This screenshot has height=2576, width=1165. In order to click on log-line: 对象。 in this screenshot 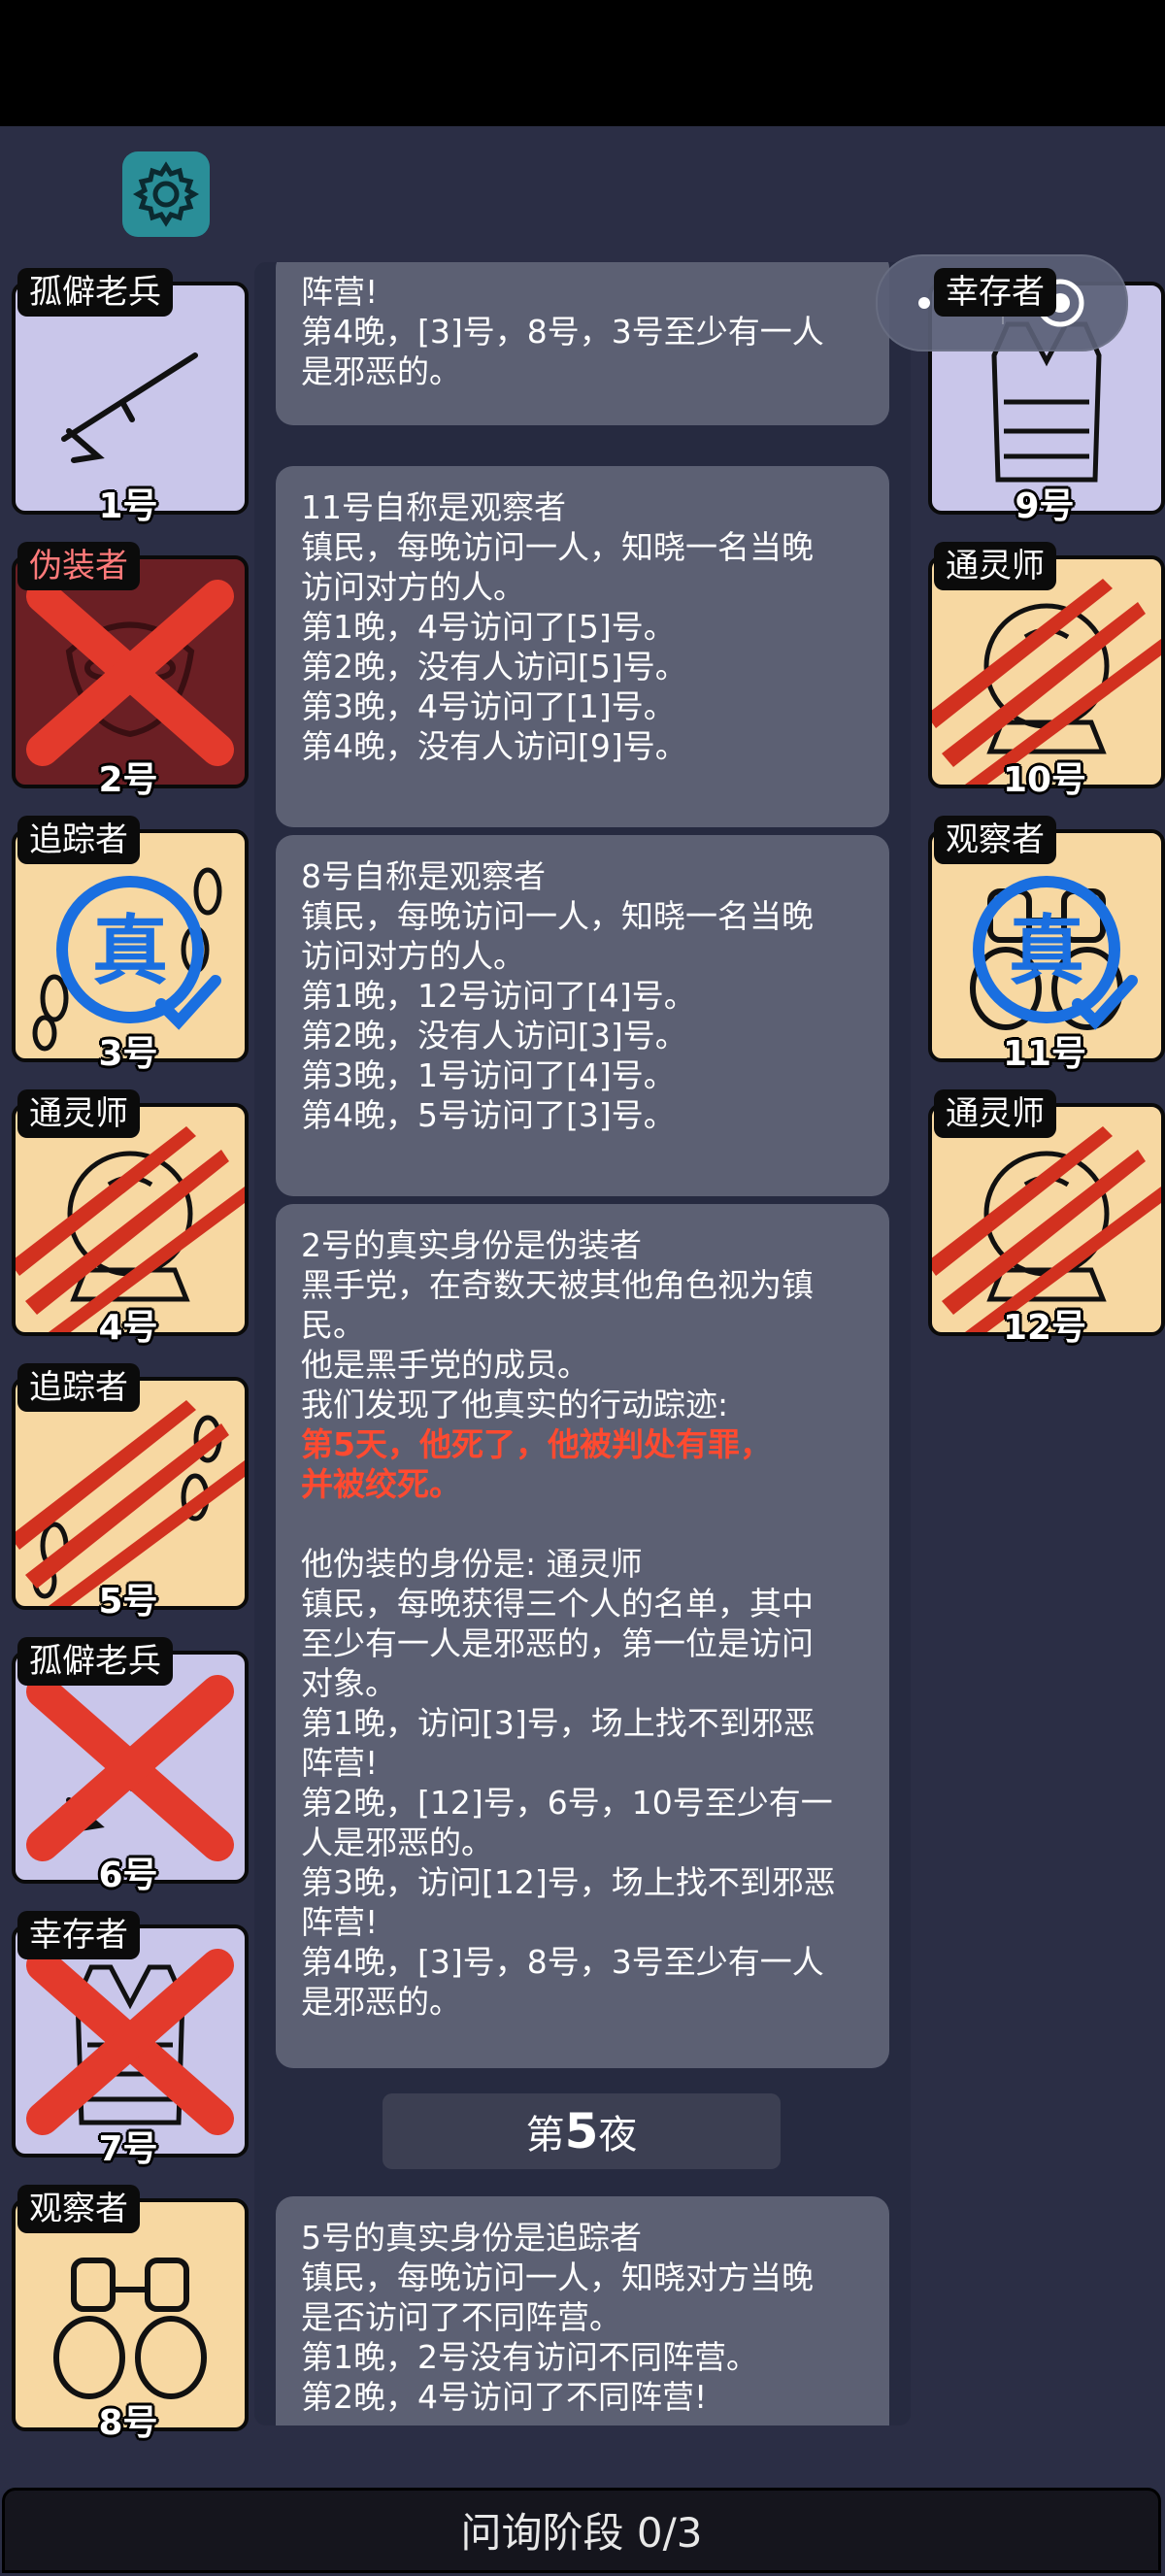, I will do `click(349, 1683)`.